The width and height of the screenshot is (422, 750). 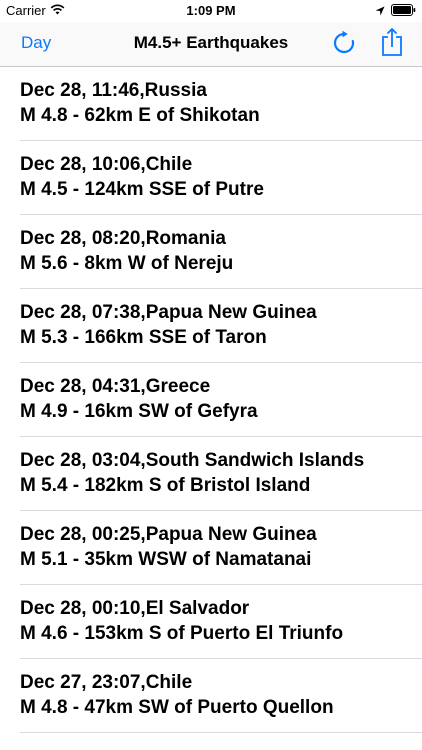 I want to click on quake-magnitude-place: M 5.4 - 182km S of Bristol Island, so click(x=165, y=485).